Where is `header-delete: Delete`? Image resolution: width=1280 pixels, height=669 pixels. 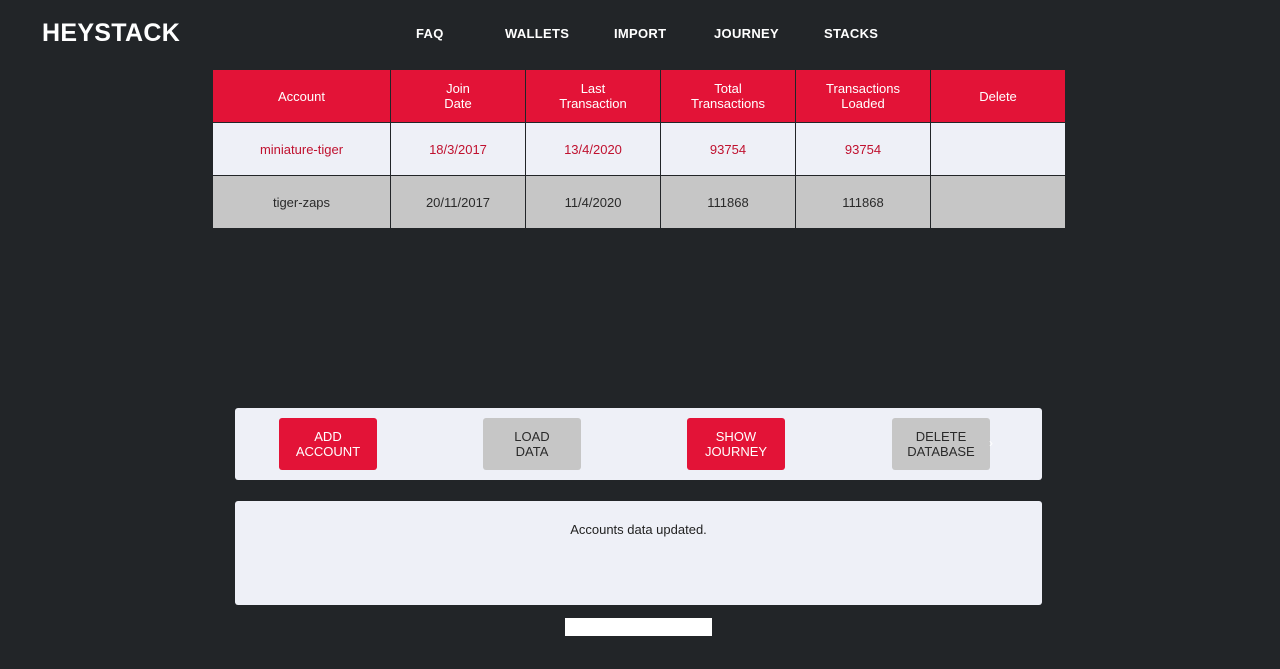
header-delete: Delete is located at coordinates (998, 96).